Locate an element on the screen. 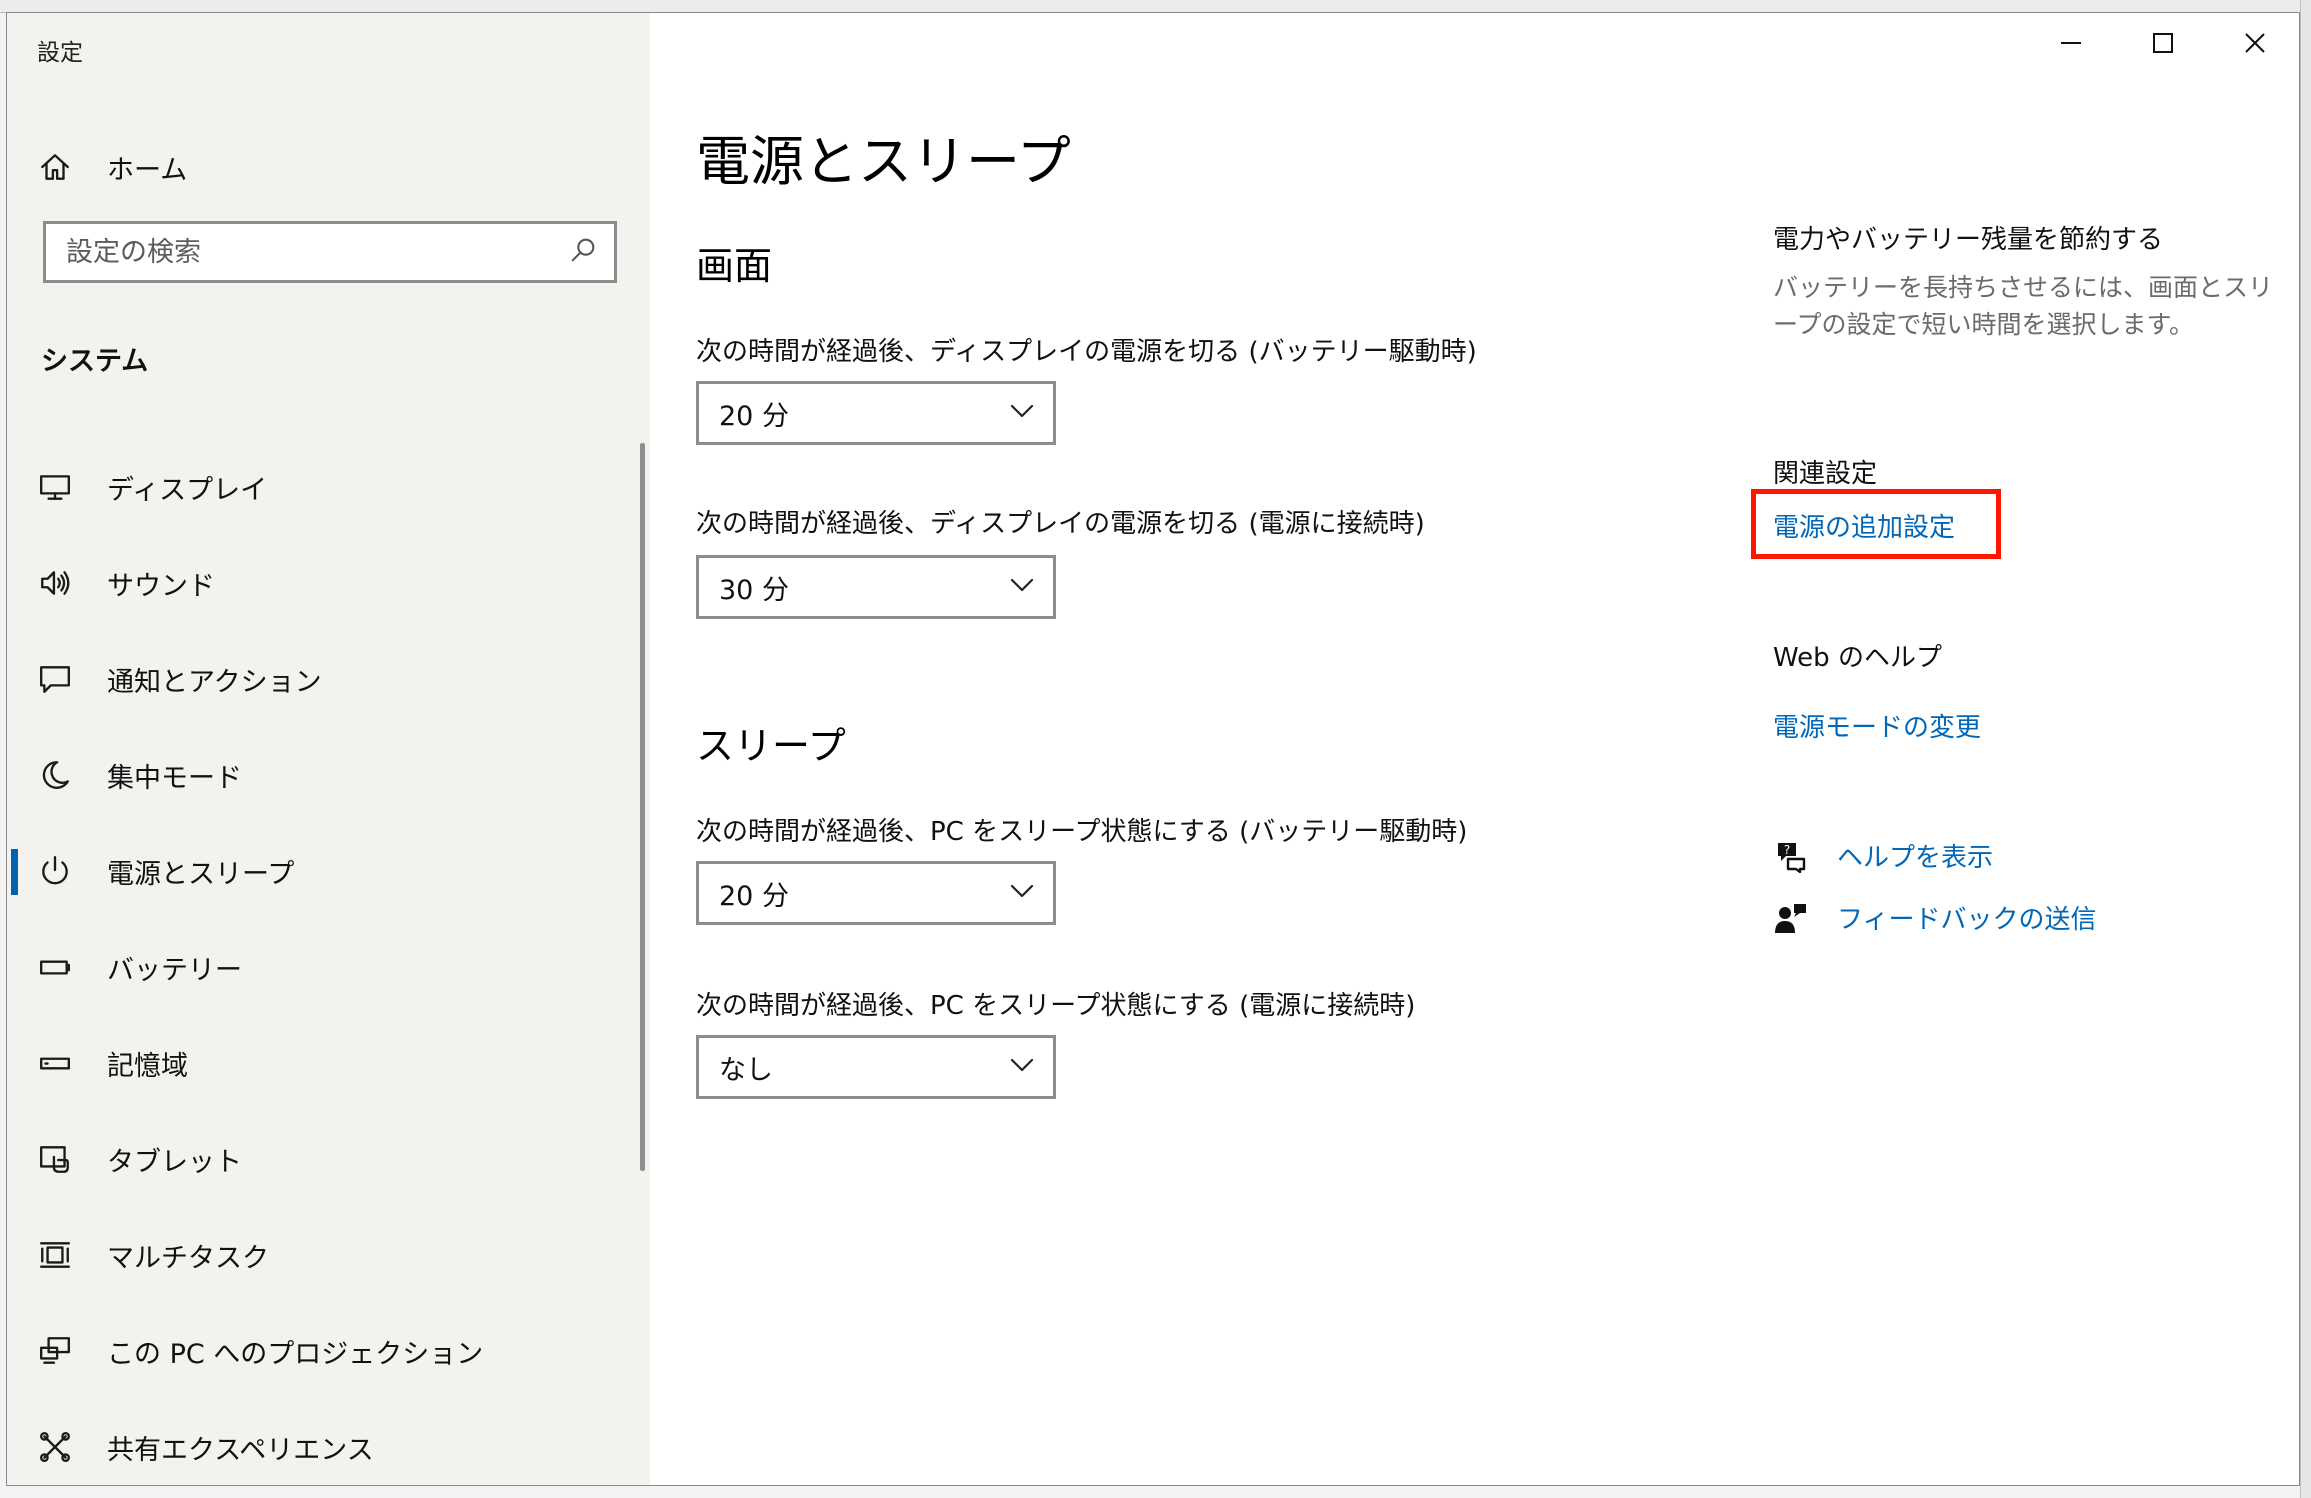 The image size is (2311, 1498). help-chat-icon: ? is located at coordinates (1791, 856).